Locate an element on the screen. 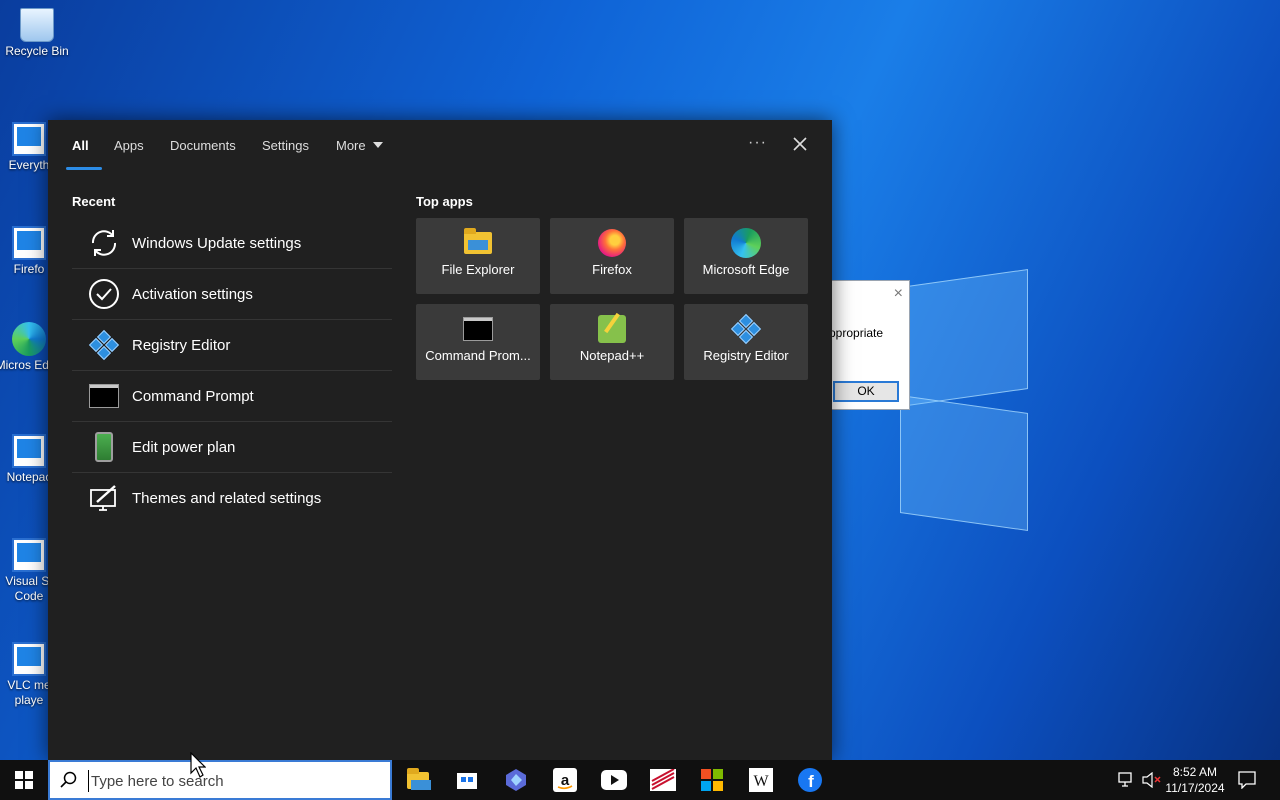 The image size is (1280, 800). recycle-bin-icon is located at coordinates (37, 25).